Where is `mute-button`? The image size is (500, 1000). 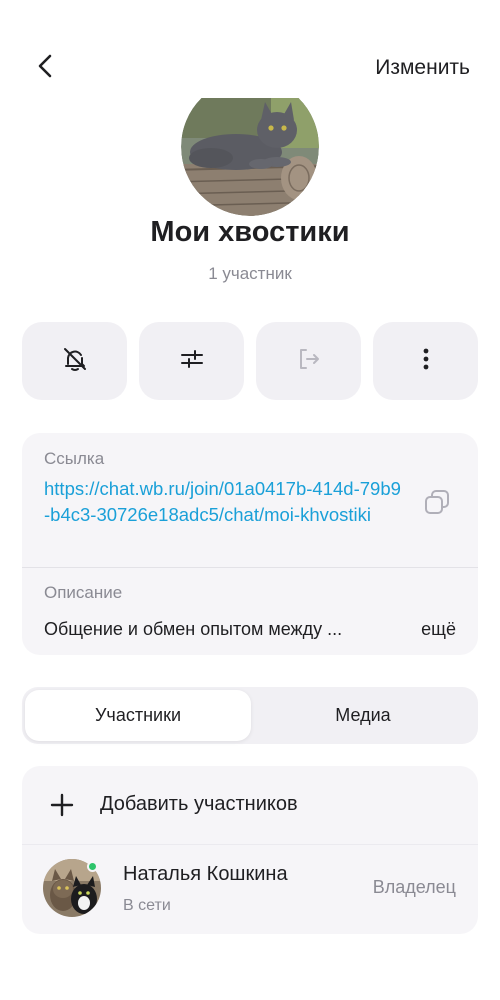
mute-button is located at coordinates (74, 361).